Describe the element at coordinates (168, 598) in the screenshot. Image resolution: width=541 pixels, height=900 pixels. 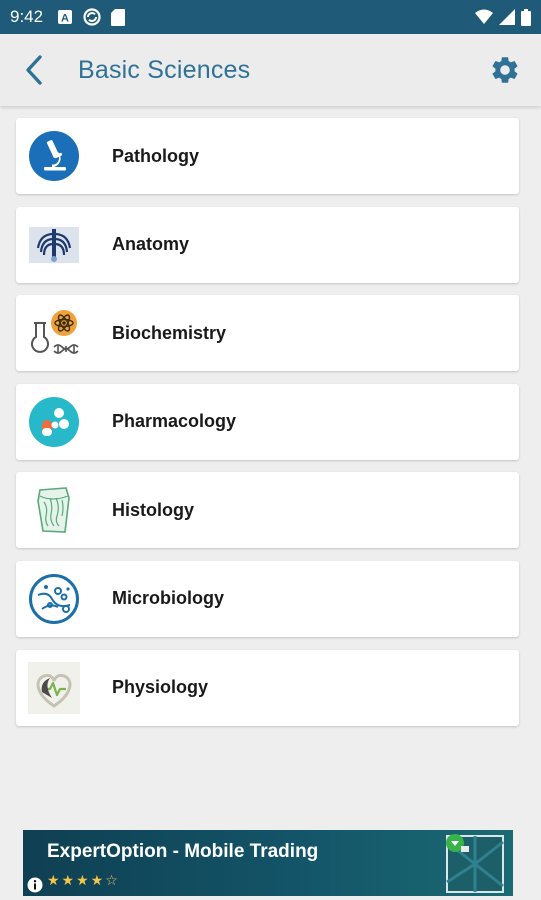
I see `list-item-label: Microbiology` at that location.